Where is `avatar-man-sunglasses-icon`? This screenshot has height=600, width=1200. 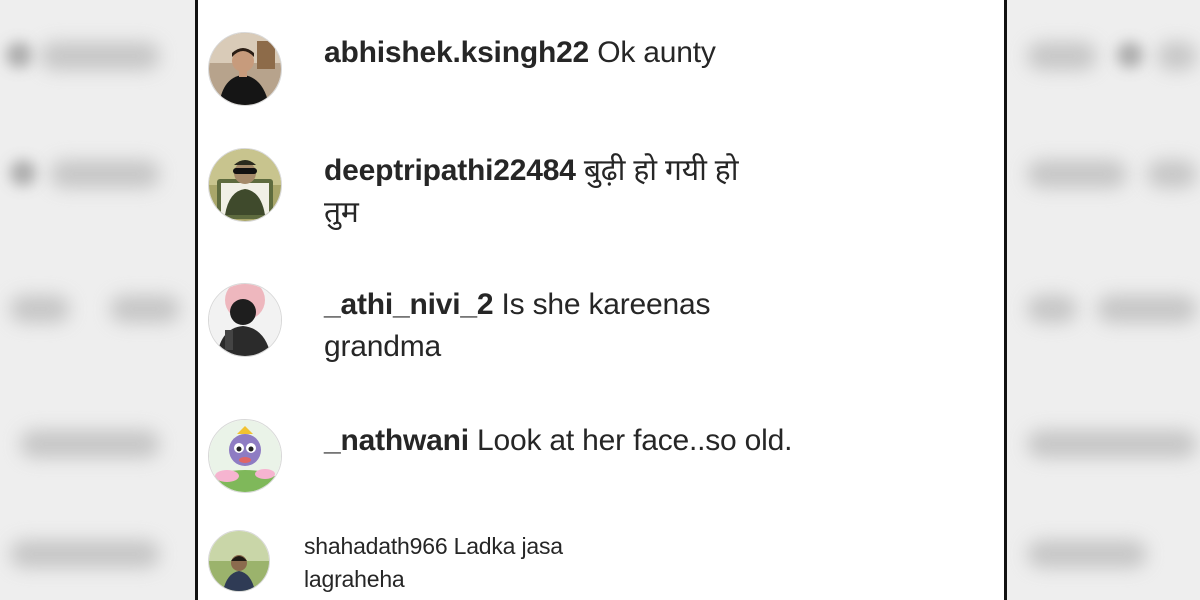
avatar-man-sunglasses-icon is located at coordinates (245, 185).